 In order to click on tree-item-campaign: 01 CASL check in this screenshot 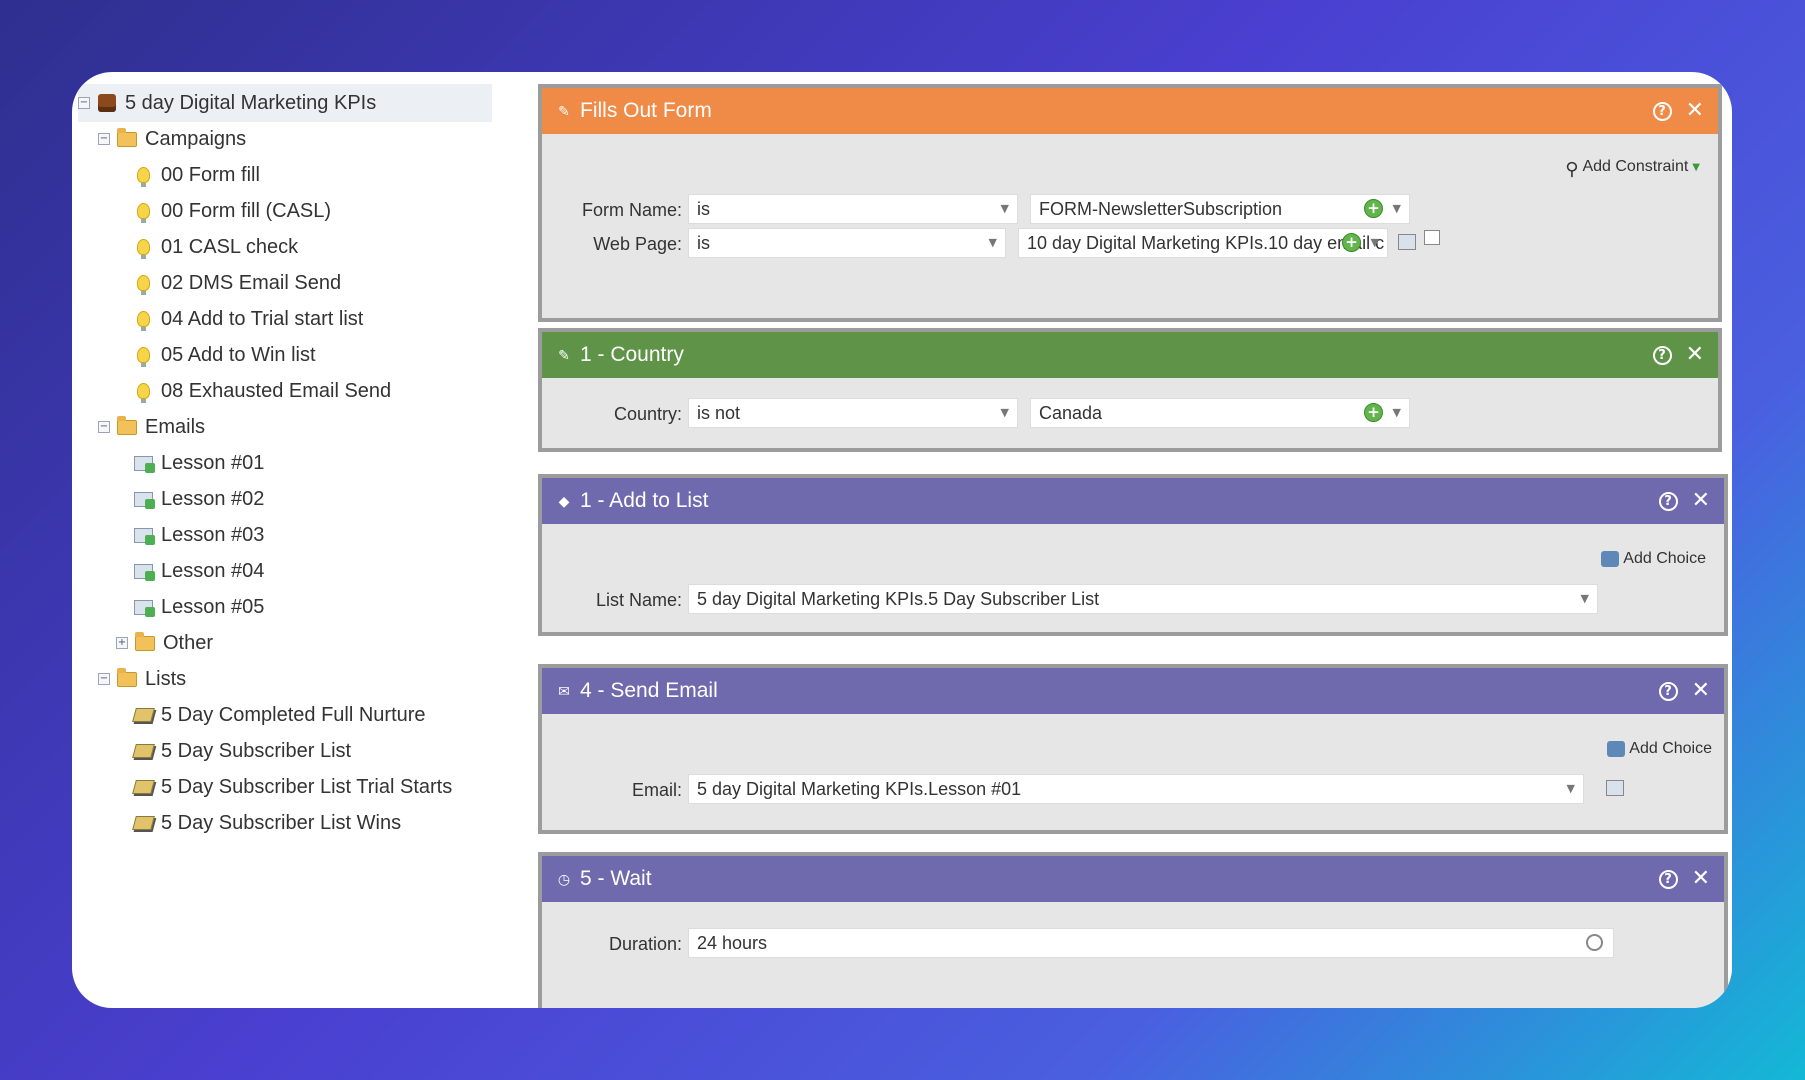, I will do `click(215, 247)`.